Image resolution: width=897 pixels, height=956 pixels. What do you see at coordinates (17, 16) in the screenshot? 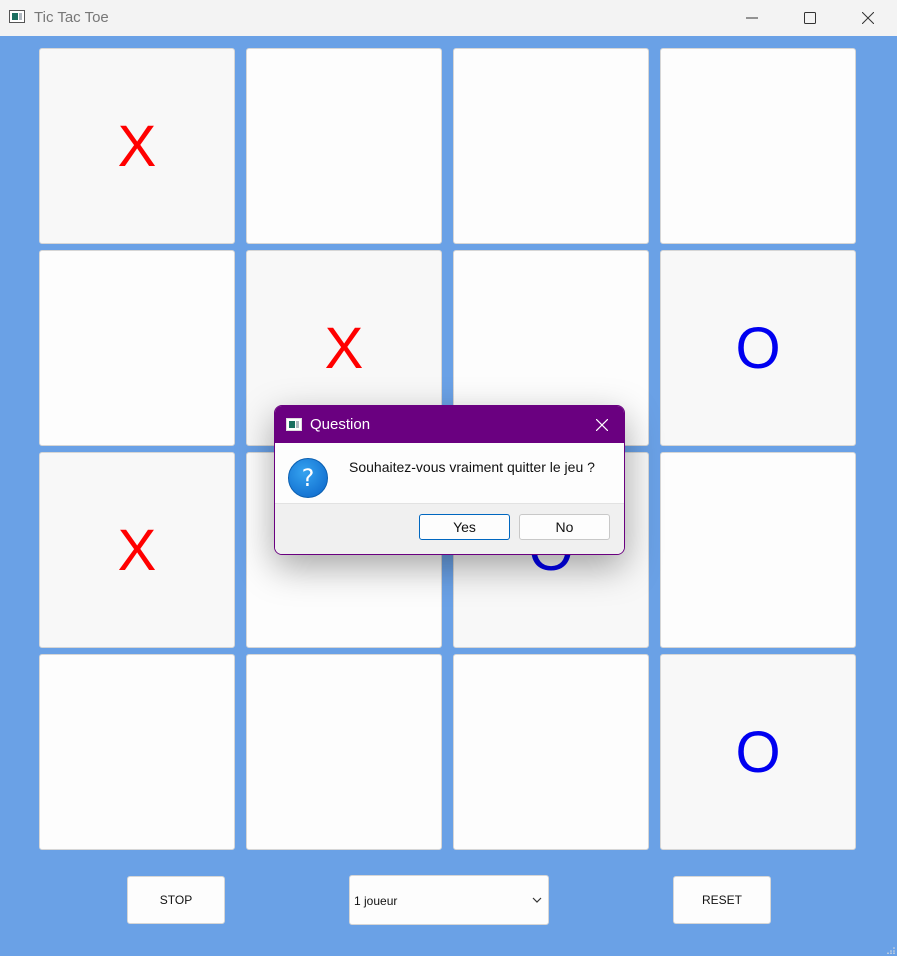
I see `app-icon` at bounding box center [17, 16].